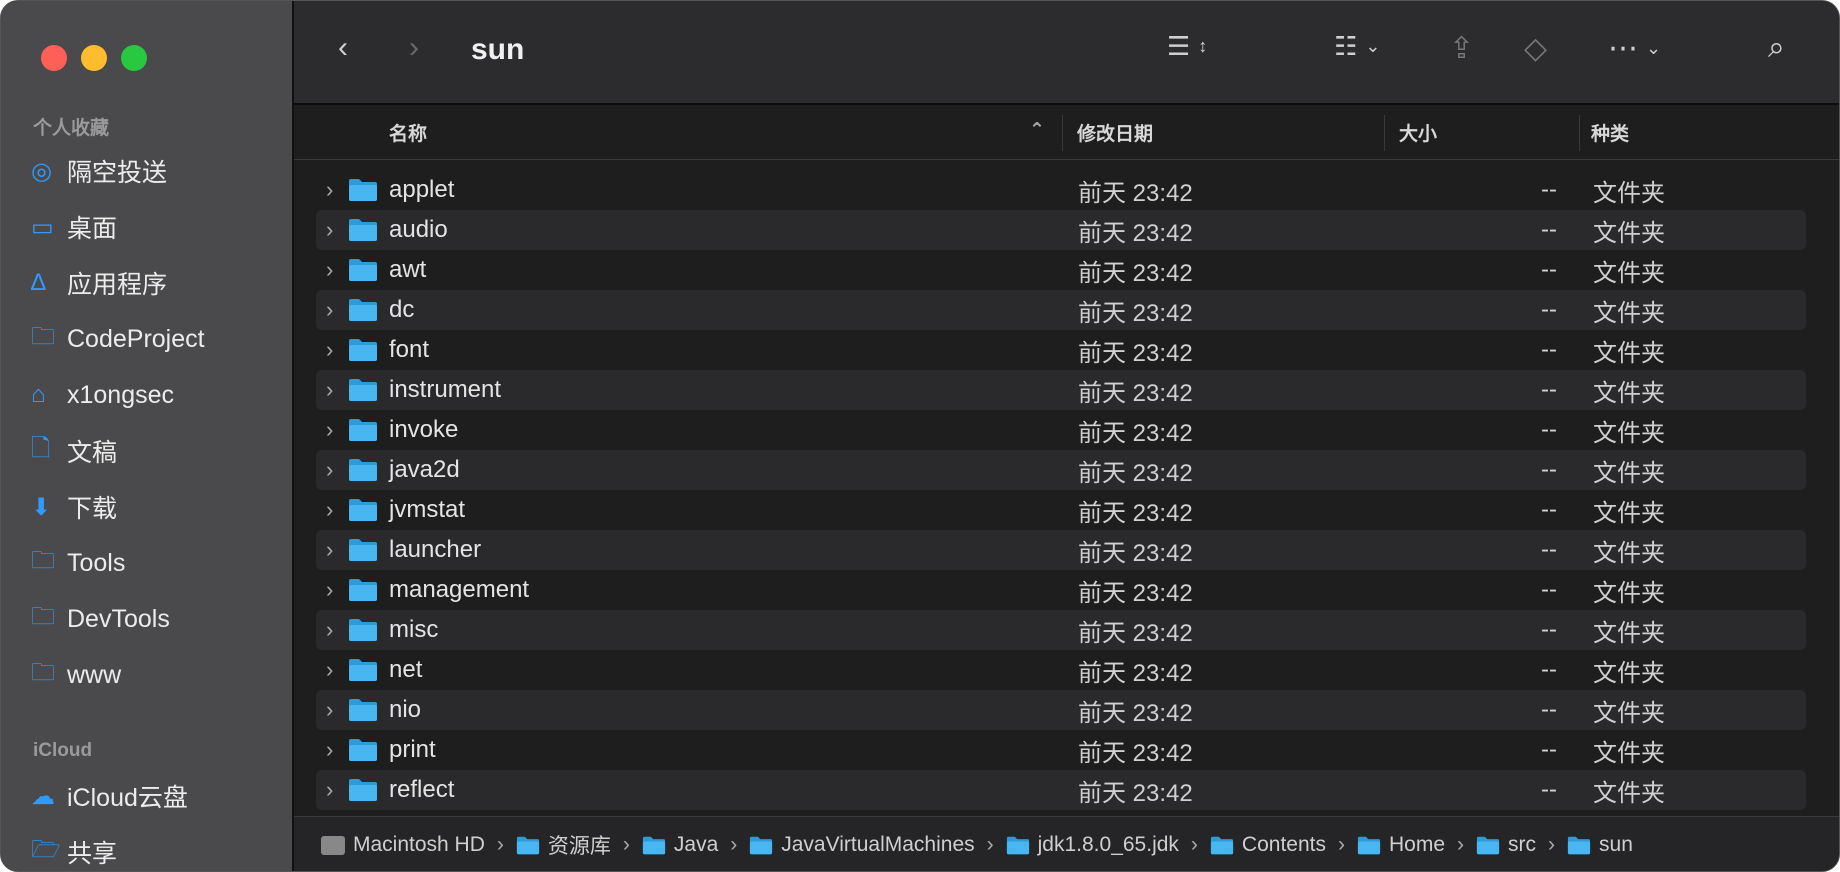  What do you see at coordinates (118, 339) in the screenshot?
I see `sidebar-item: 🗀 CodeProject` at bounding box center [118, 339].